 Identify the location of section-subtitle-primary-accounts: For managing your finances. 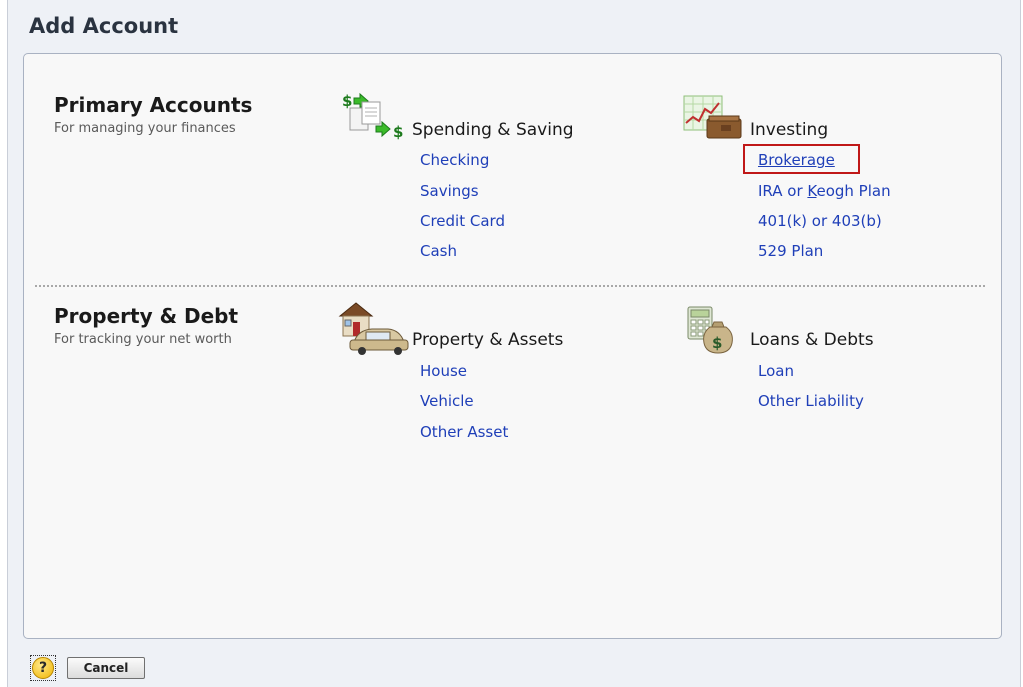
(145, 128).